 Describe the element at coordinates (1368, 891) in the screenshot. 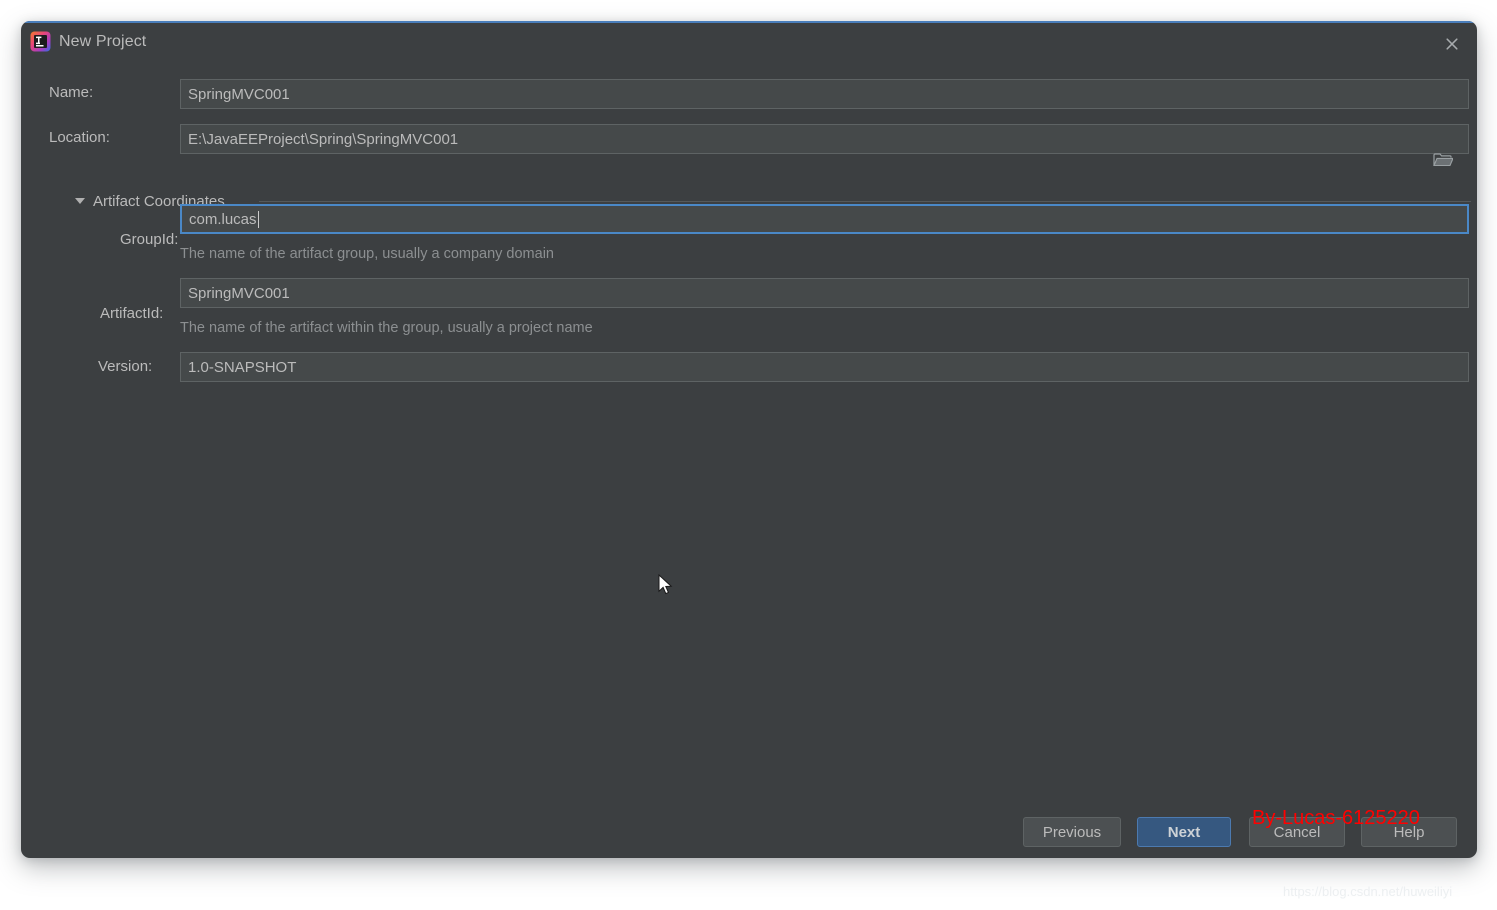

I see `watermark-text: https://blog.csdn.net/huweiliyi` at that location.